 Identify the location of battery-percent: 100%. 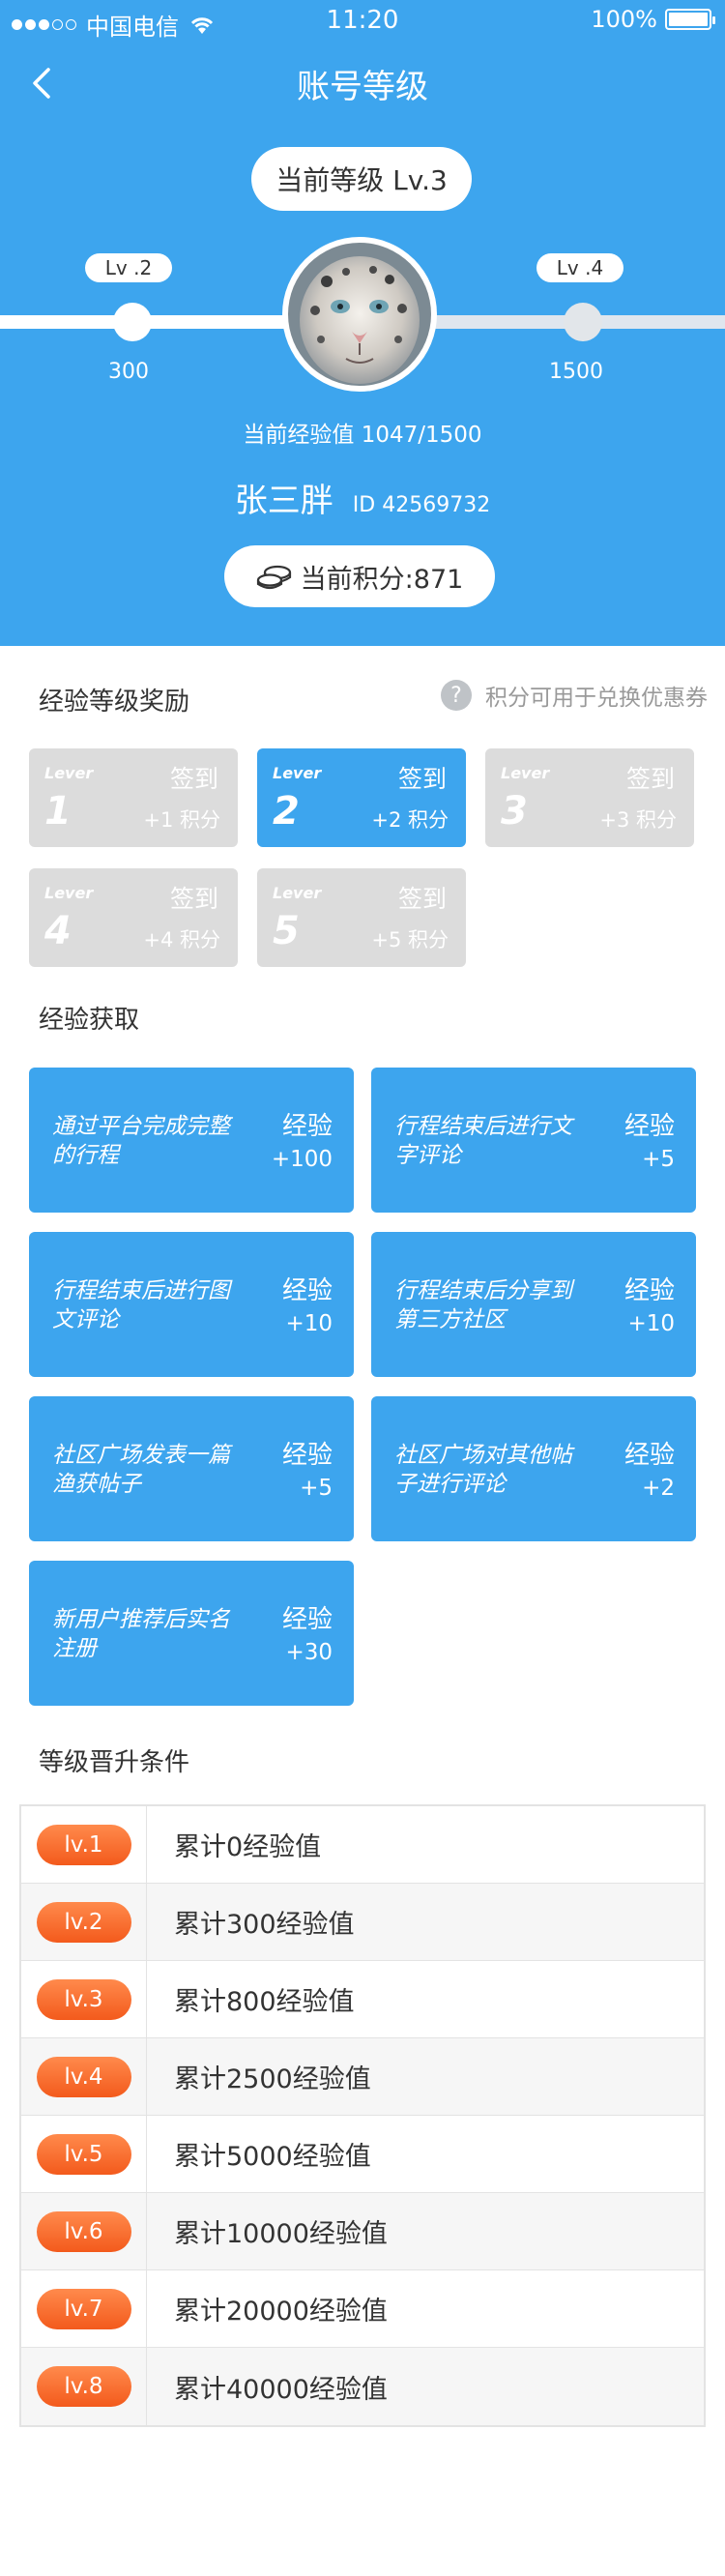
(624, 19).